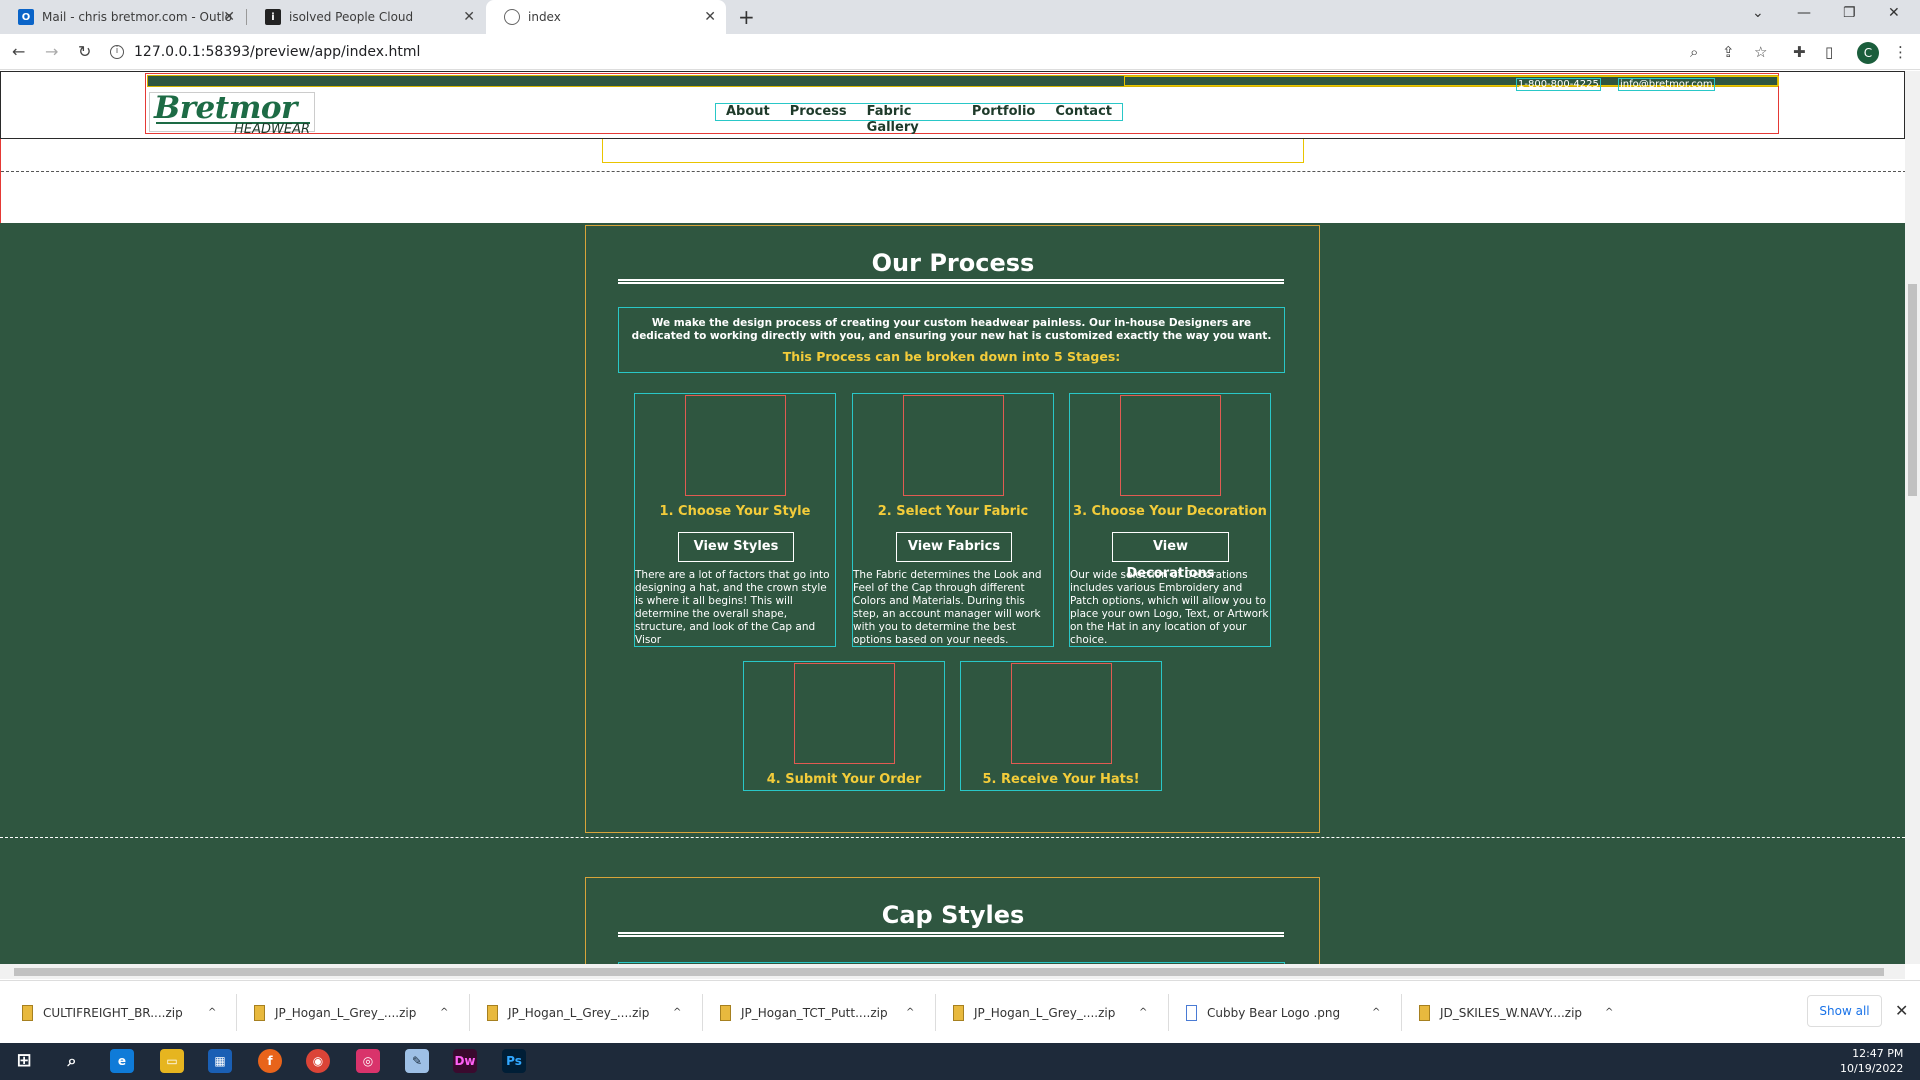 The image size is (1920, 1080). Describe the element at coordinates (368, 1061) in the screenshot. I see `creative-cloud-icon: ◎` at that location.